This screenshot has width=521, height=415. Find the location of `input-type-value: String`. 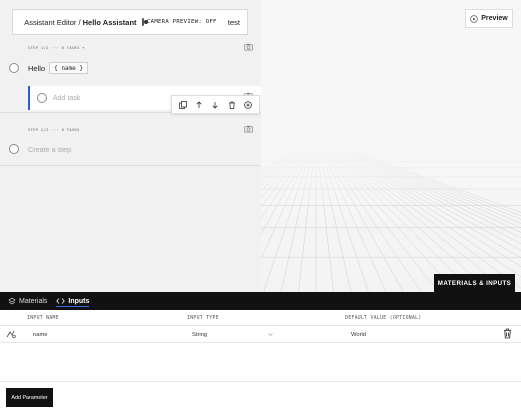

input-type-value: String is located at coordinates (200, 335).